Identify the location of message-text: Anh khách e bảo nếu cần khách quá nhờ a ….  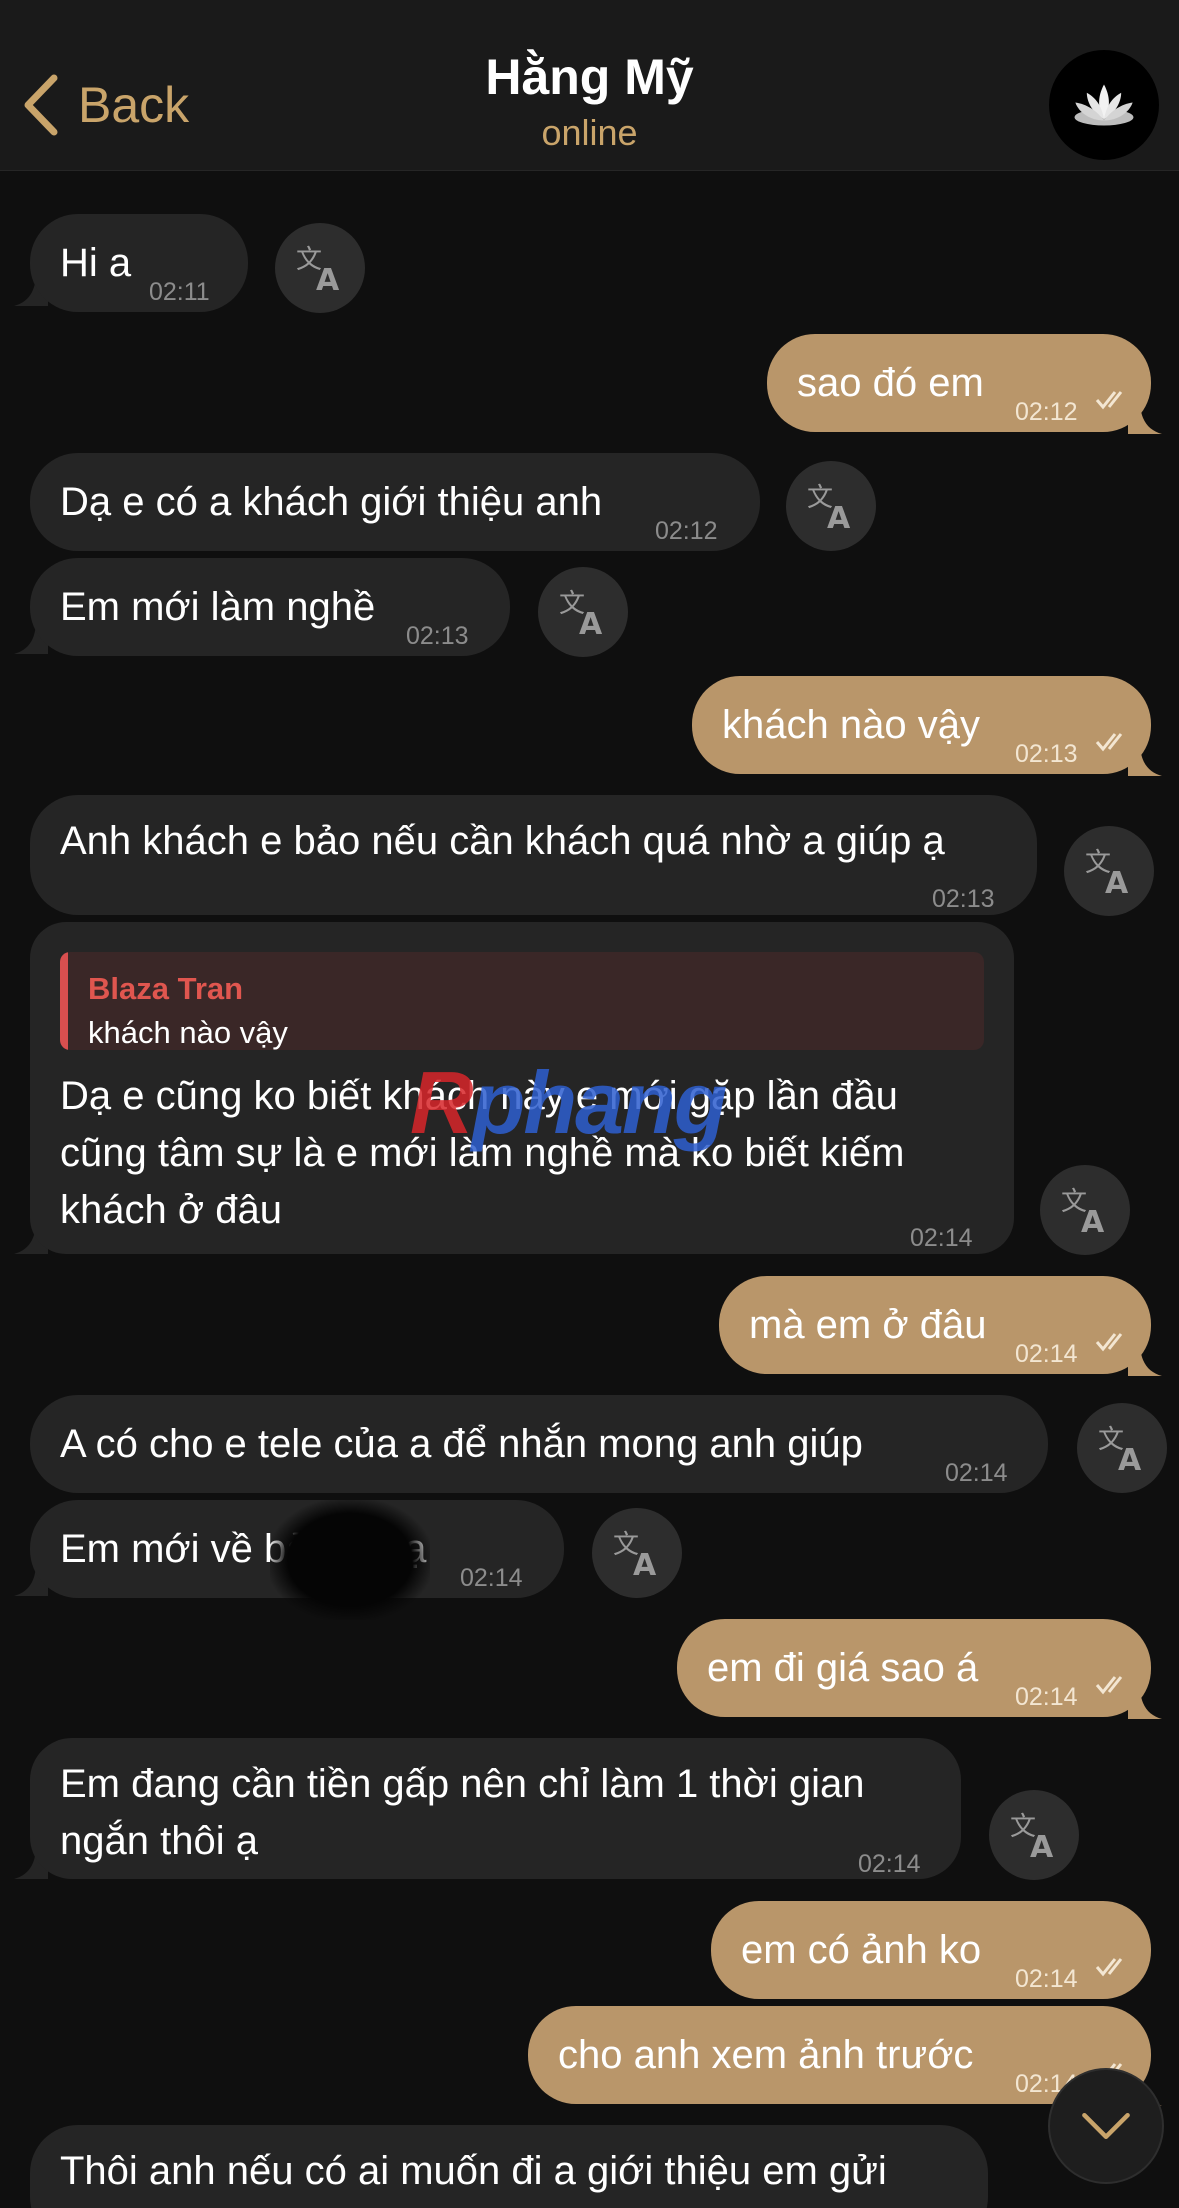
(502, 841).